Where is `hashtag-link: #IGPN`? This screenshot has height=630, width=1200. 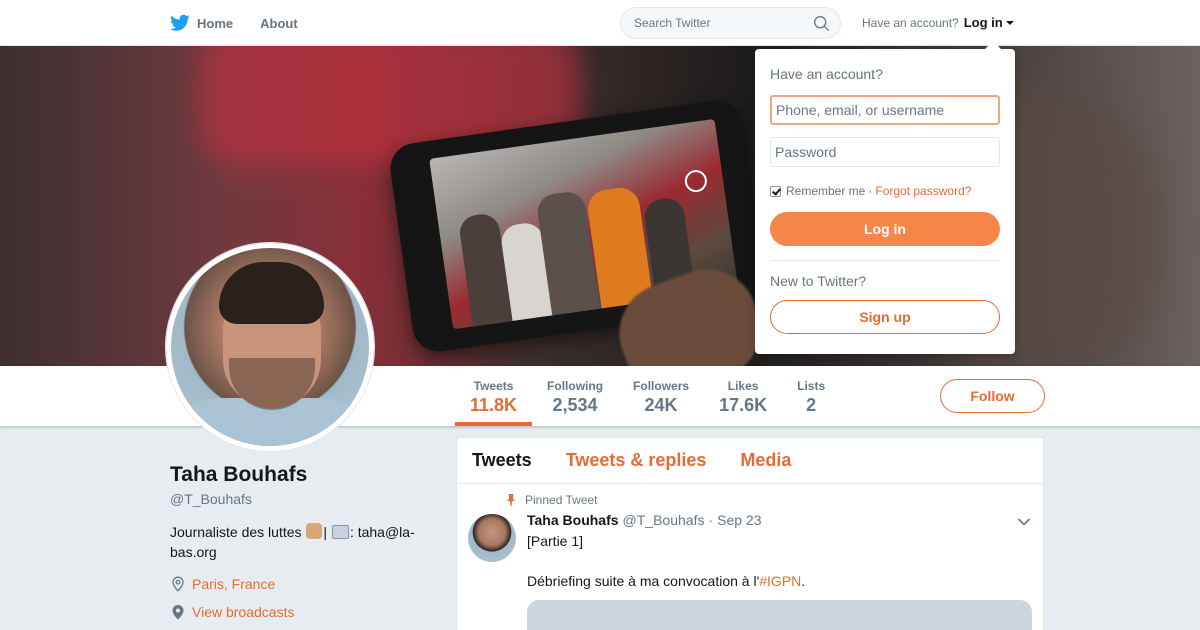 hashtag-link: #IGPN is located at coordinates (780, 581).